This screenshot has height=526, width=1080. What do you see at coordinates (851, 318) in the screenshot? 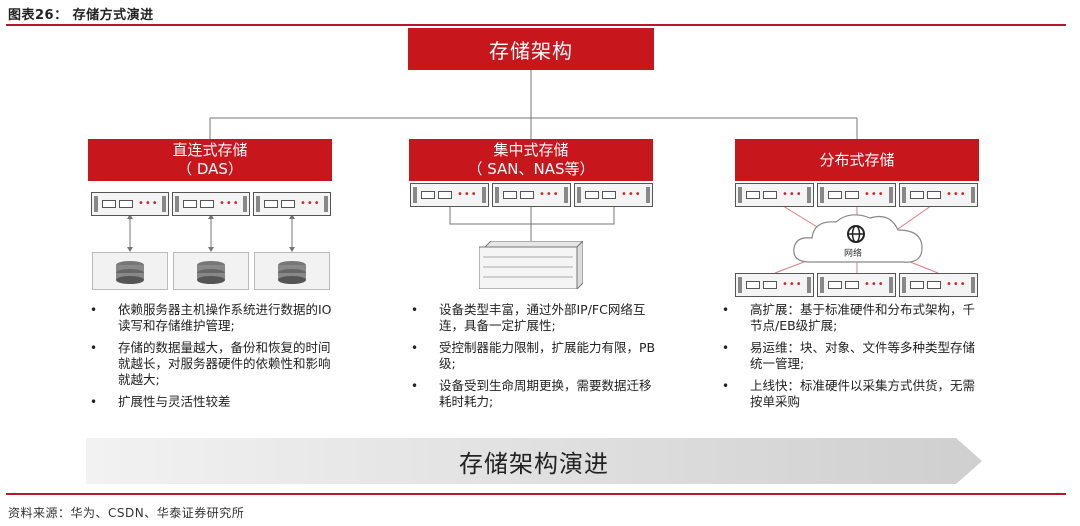
I see `list-item: 高扩展：基于标准硬件和分布式架构，千节点/EB级扩展;` at bounding box center [851, 318].